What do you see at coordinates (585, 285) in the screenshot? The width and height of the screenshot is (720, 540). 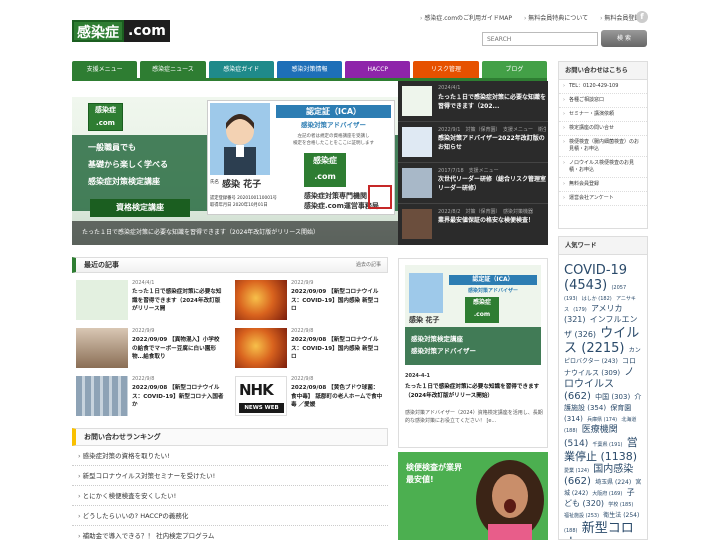 I see `word-tag: (4543)` at bounding box center [585, 285].